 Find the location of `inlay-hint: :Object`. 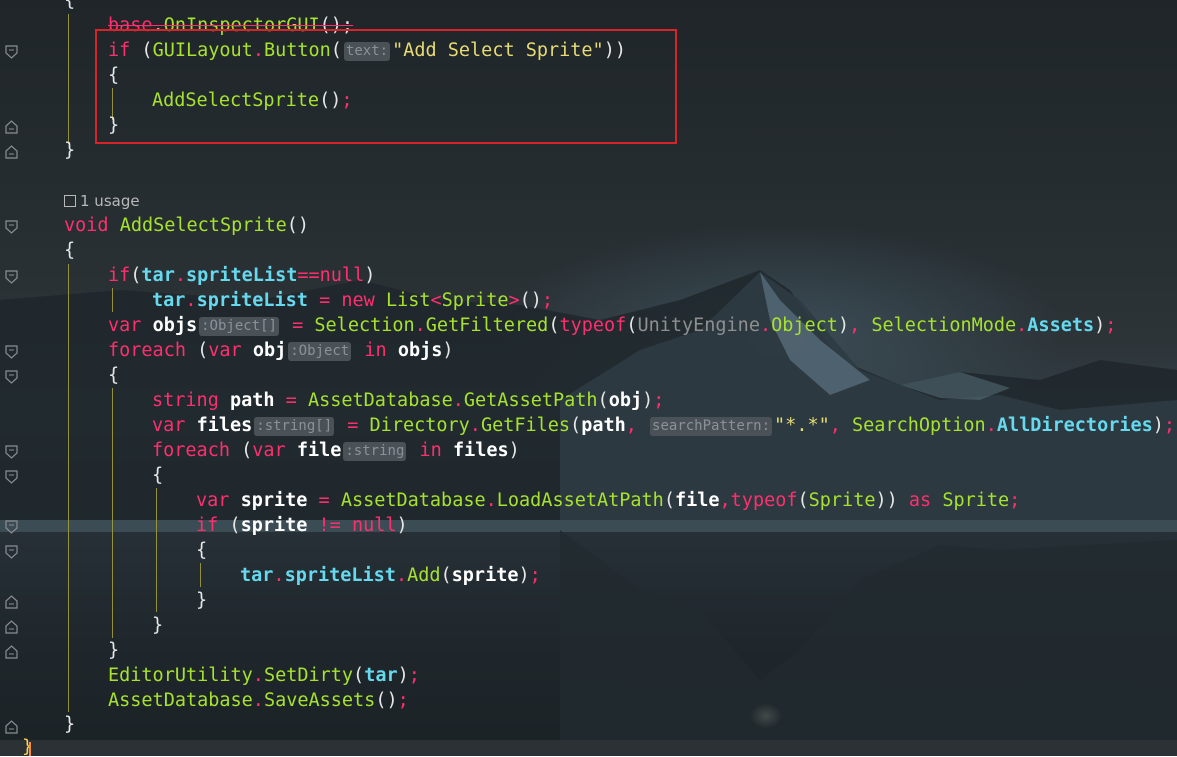

inlay-hint: :Object is located at coordinates (320, 351).